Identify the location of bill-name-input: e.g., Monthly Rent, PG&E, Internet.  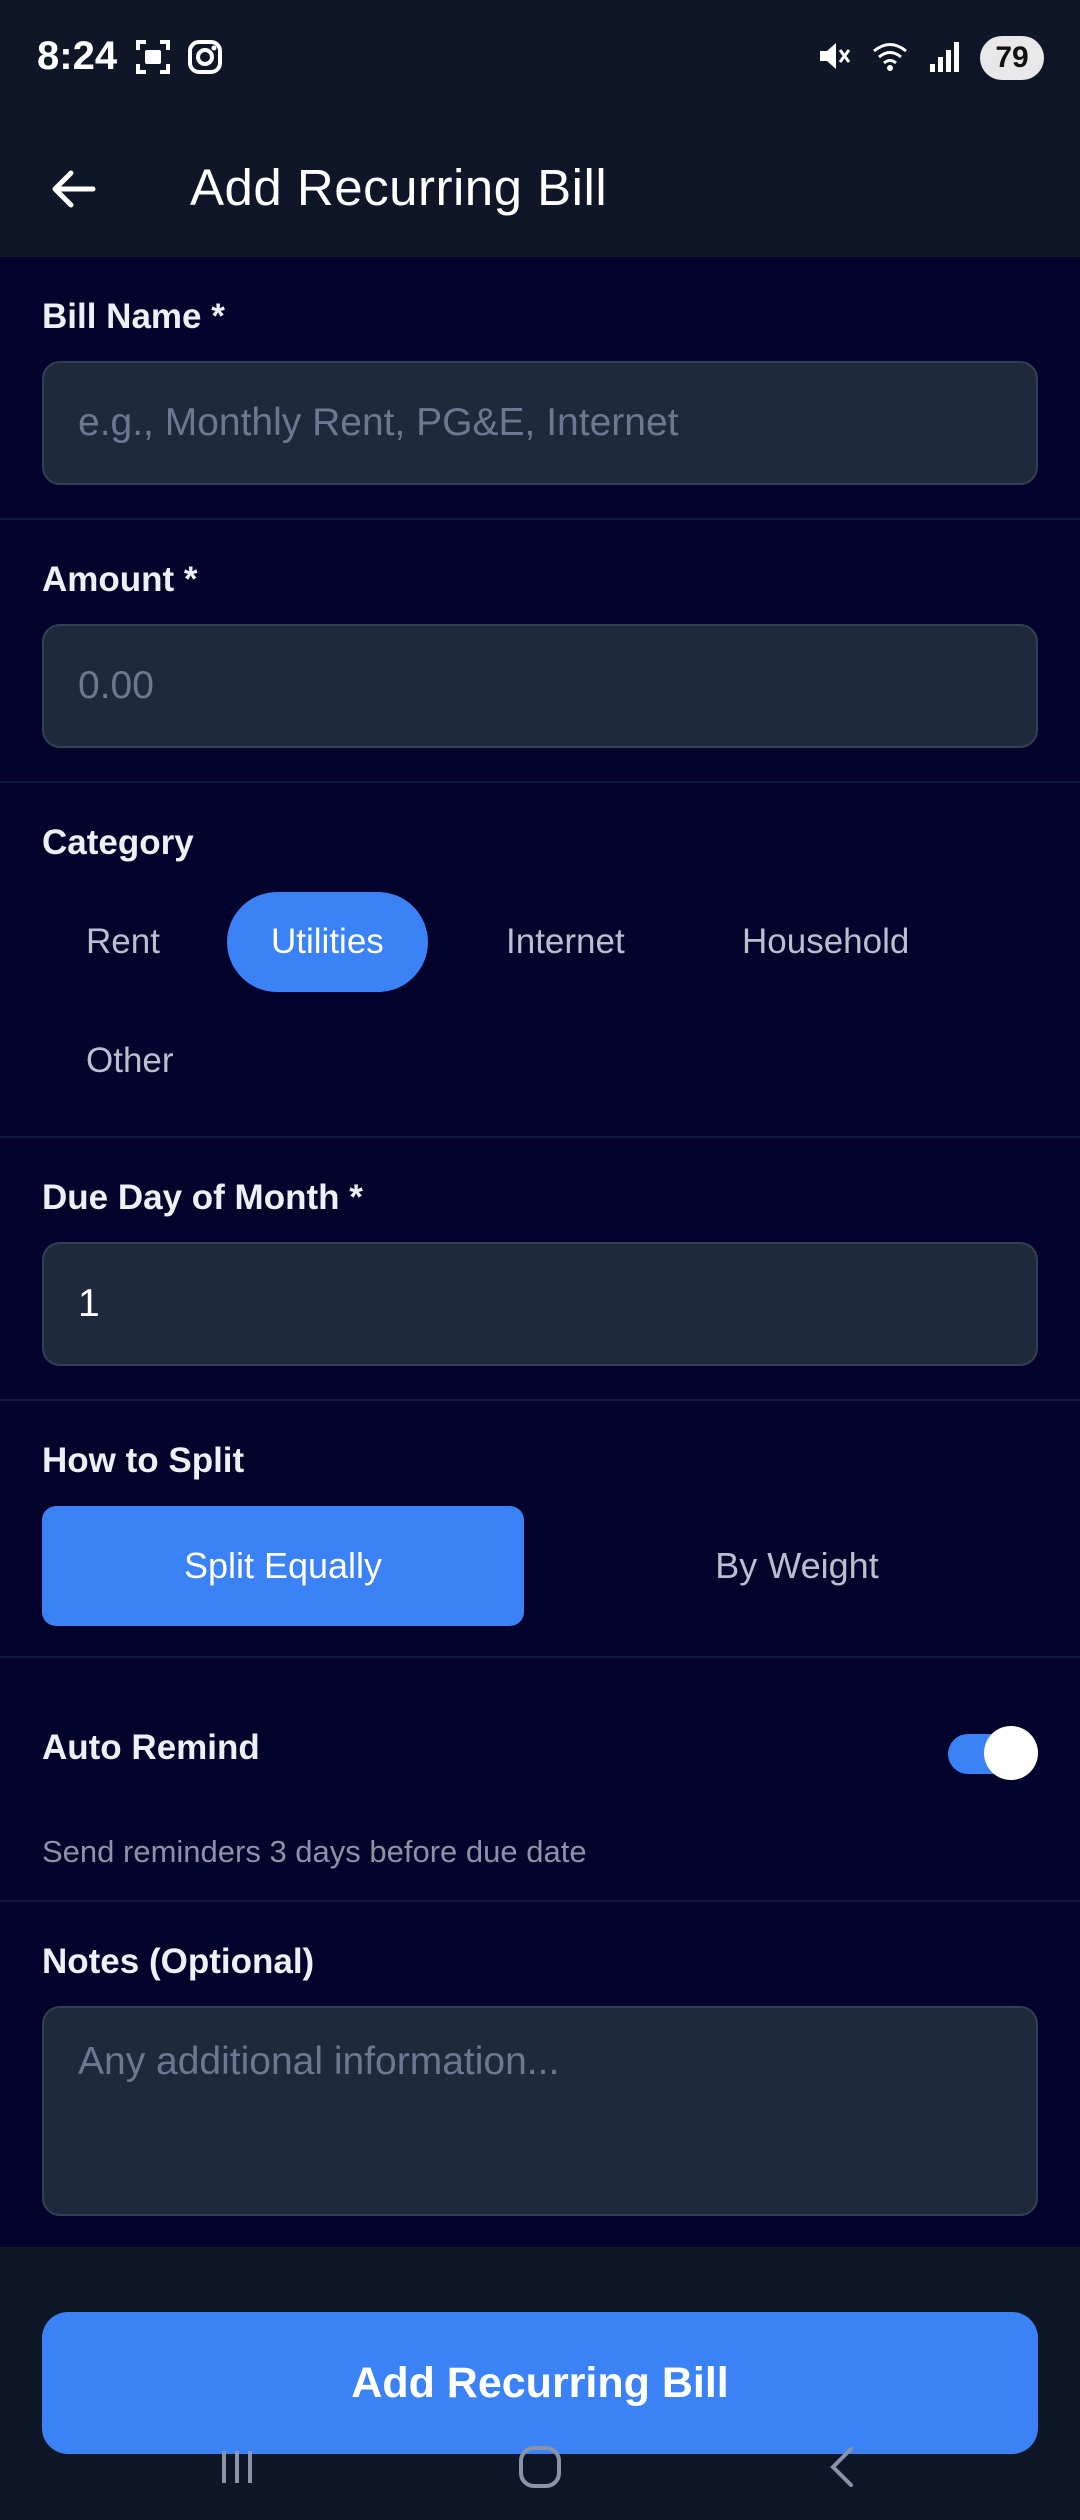
(540, 423).